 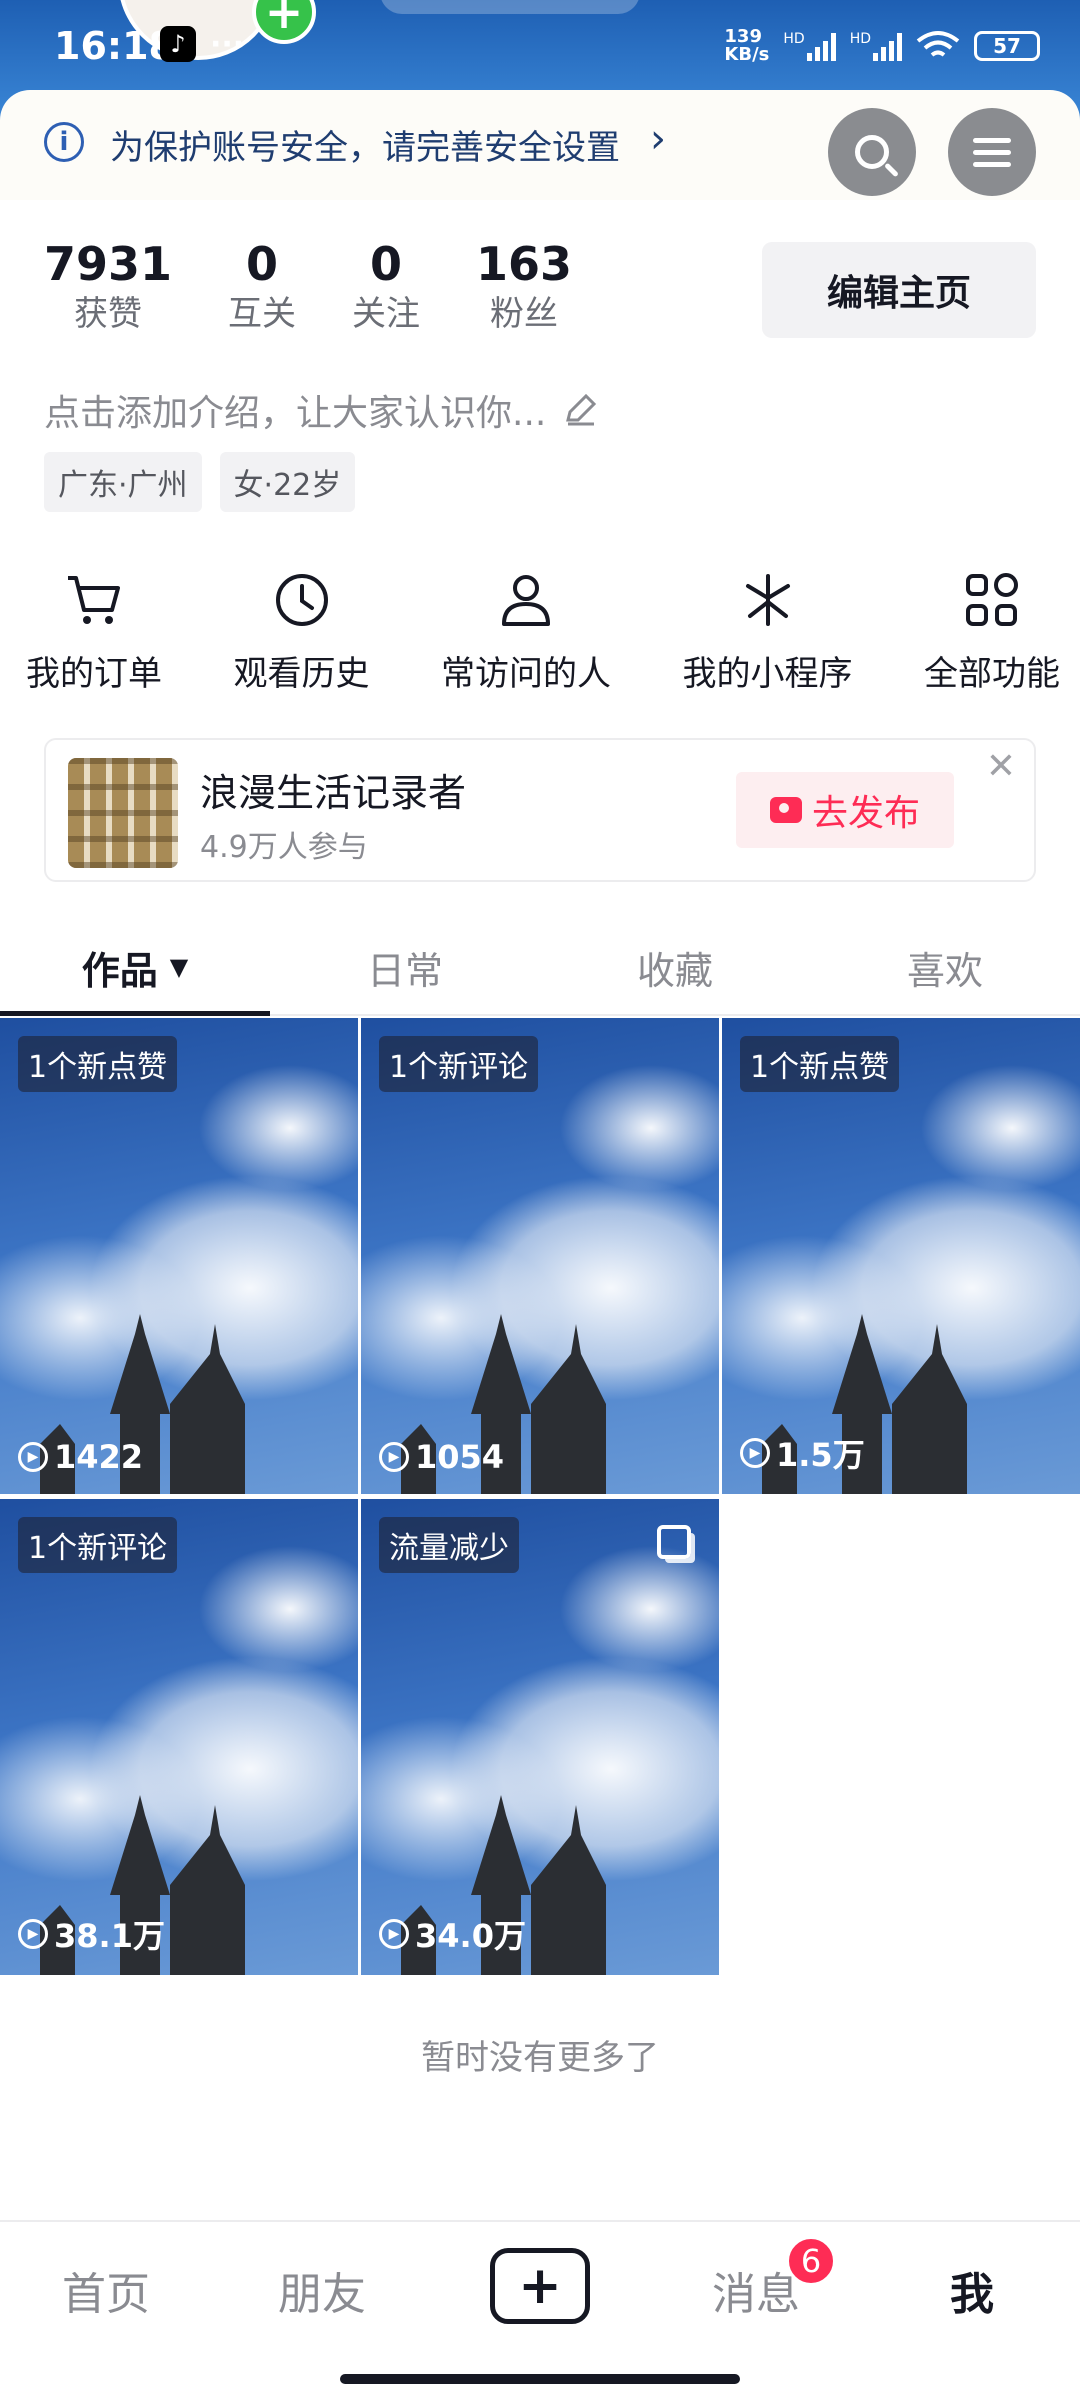 I want to click on video-tile: 1个新点赞 ▶ 1.5万, so click(x=901, y=1256).